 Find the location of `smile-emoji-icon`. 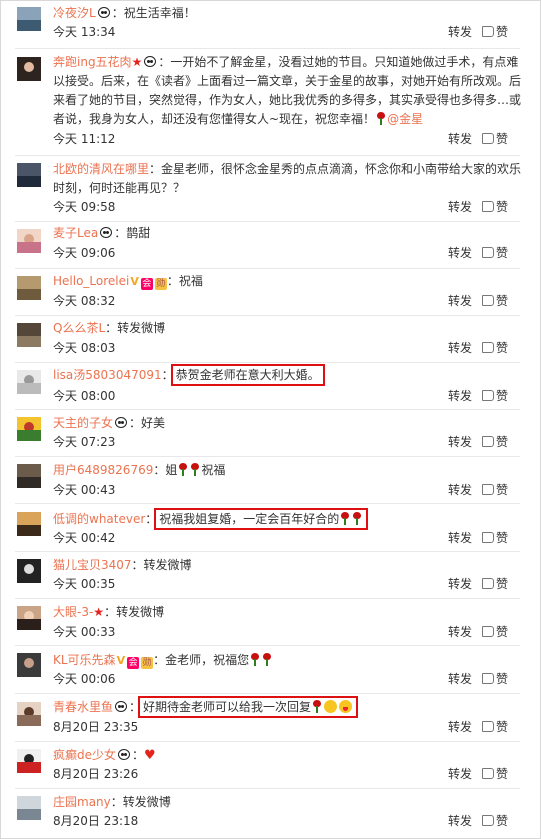

smile-emoji-icon is located at coordinates (331, 706).